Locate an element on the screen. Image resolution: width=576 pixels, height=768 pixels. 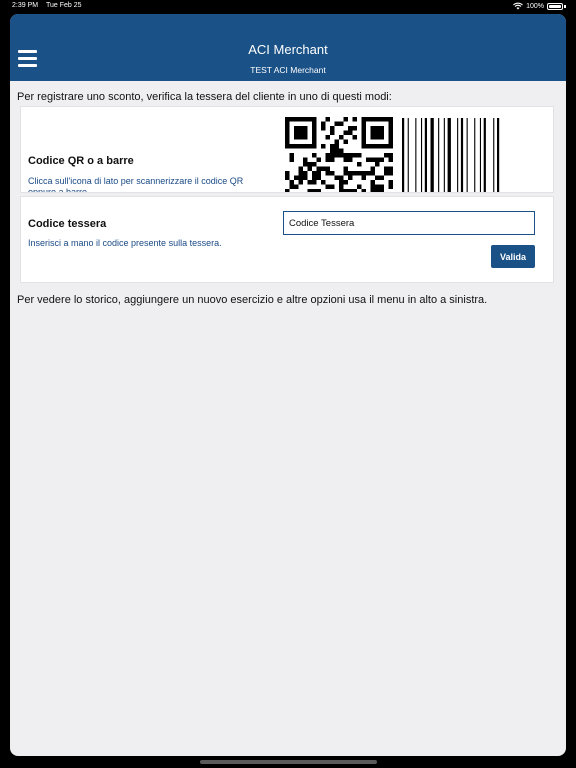
app-title: ACI Merchant is located at coordinates (288, 49).